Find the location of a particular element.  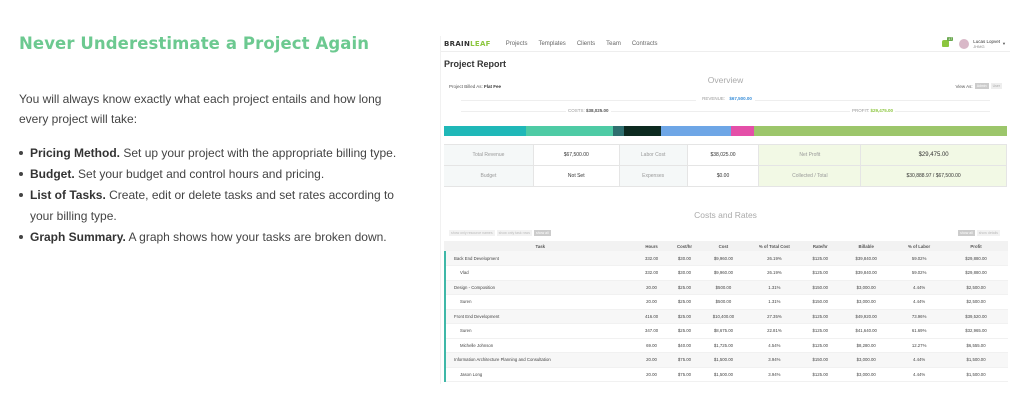

col-cost: Cost is located at coordinates (723, 246).